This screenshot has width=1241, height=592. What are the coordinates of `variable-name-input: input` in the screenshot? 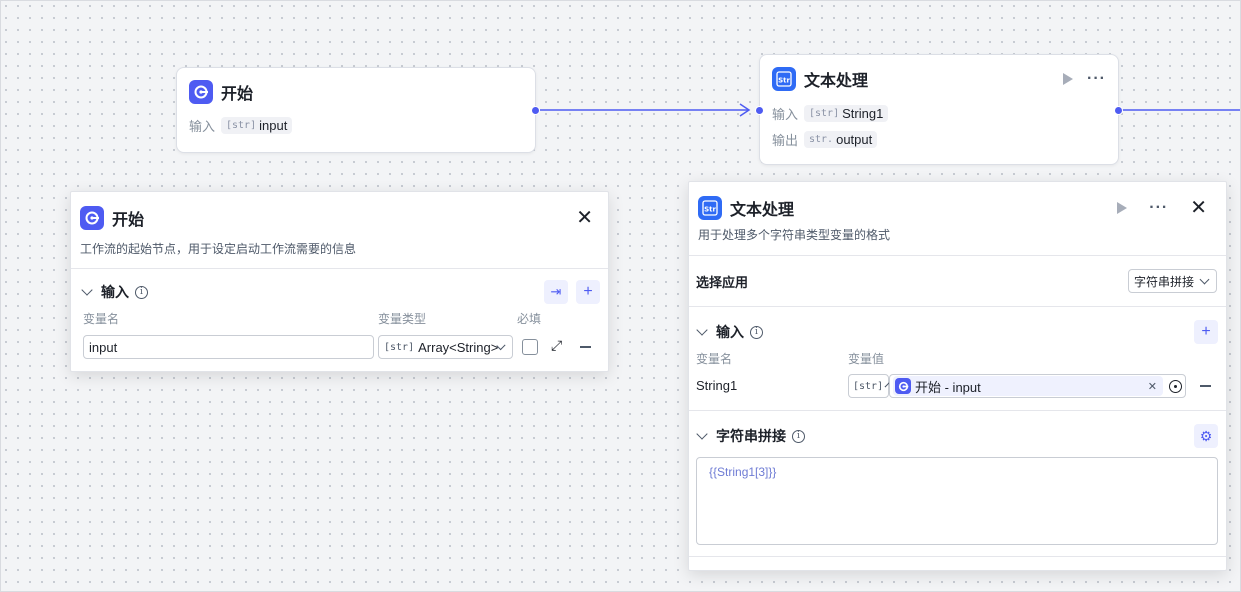 It's located at (228, 347).